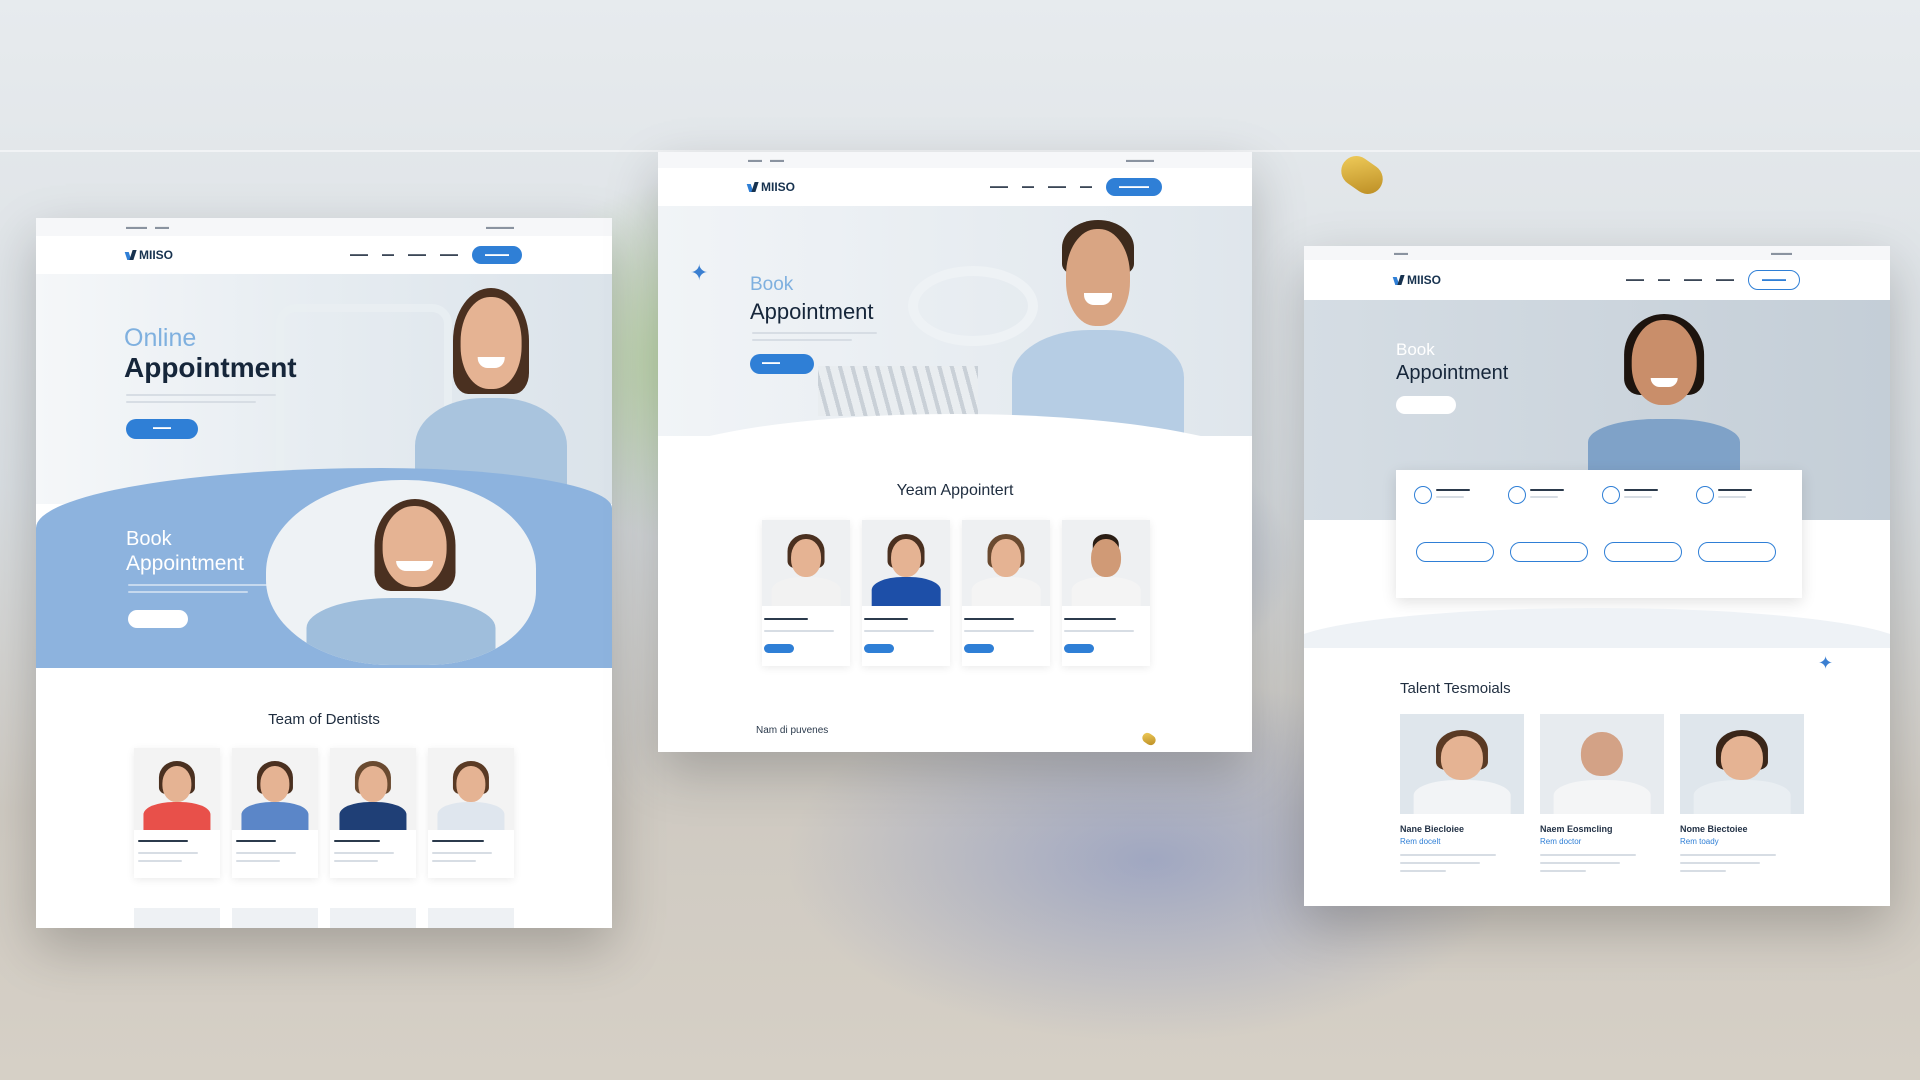 Image resolution: width=1920 pixels, height=1080 pixels. I want to click on section-title: Team of Dentists, so click(324, 719).